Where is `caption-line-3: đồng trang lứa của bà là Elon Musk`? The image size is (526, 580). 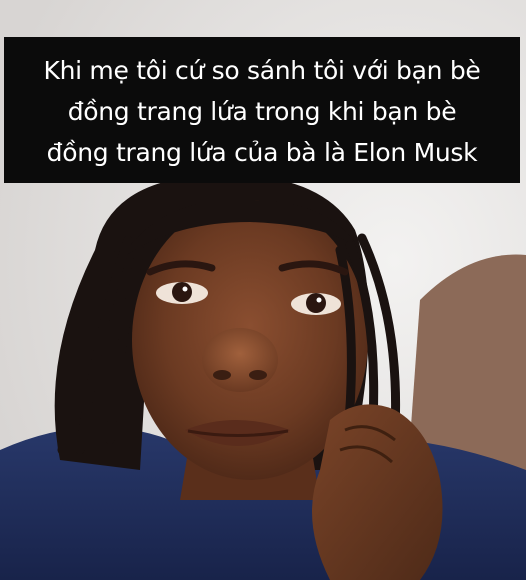 caption-line-3: đồng trang lứa của bà là Elon Musk is located at coordinates (262, 152).